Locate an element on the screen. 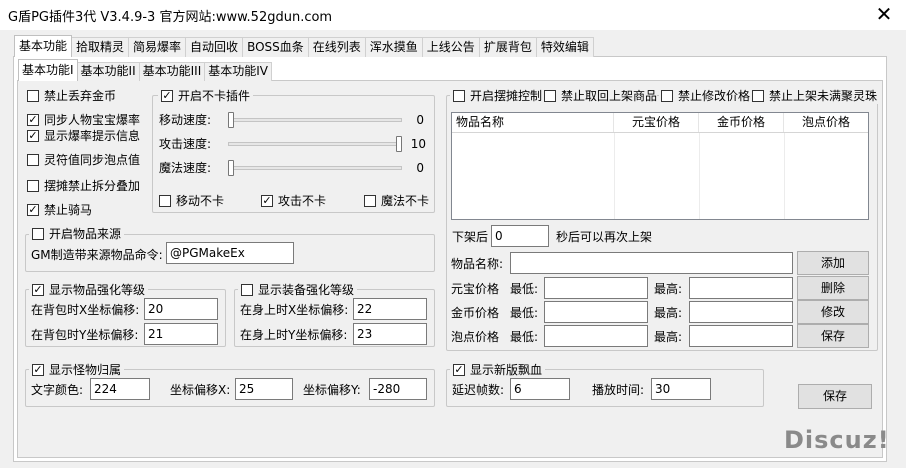  stall-save-button: 保存 is located at coordinates (833, 336).